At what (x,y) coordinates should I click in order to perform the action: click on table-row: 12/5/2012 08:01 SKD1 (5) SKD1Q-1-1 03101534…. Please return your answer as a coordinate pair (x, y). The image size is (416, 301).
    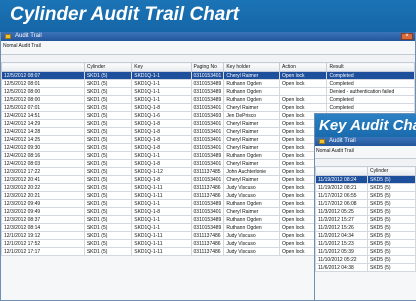
    Looking at the image, I should click on (208, 83).